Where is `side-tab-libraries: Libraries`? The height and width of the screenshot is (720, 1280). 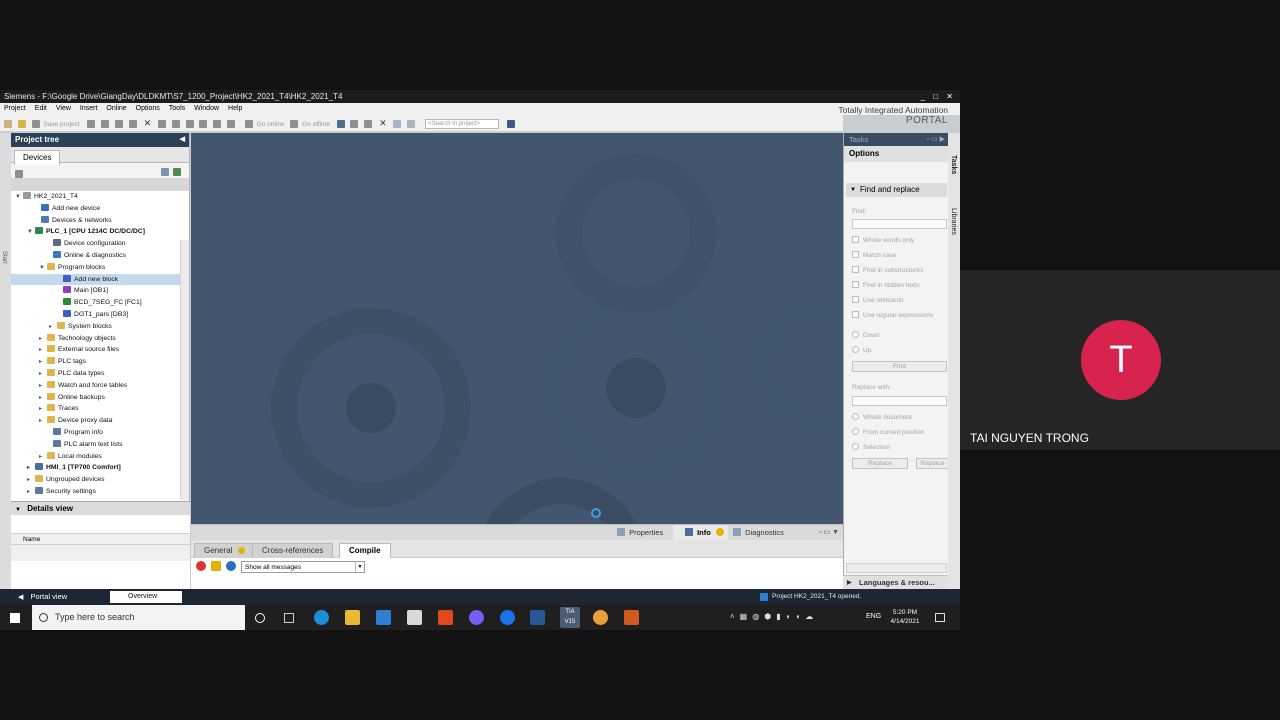
side-tab-libraries: Libraries is located at coordinates (953, 221).